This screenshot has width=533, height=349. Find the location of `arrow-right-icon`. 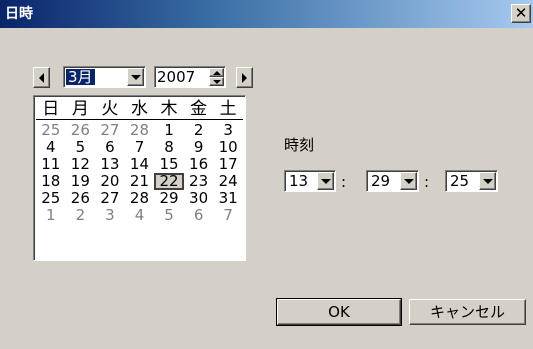

arrow-right-icon is located at coordinates (244, 77).